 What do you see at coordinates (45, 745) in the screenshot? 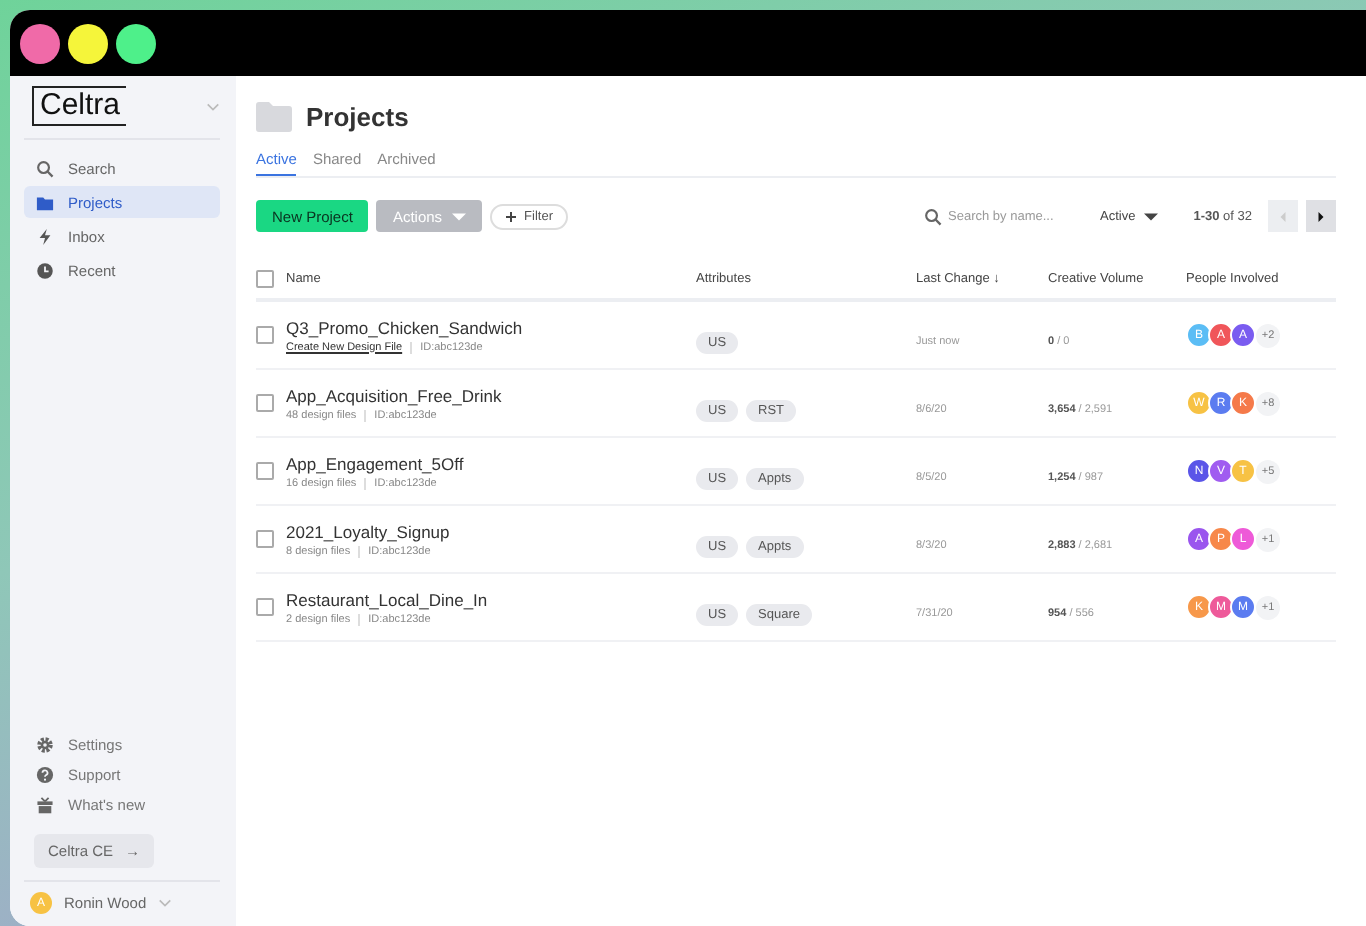
I see `gear-icon` at bounding box center [45, 745].